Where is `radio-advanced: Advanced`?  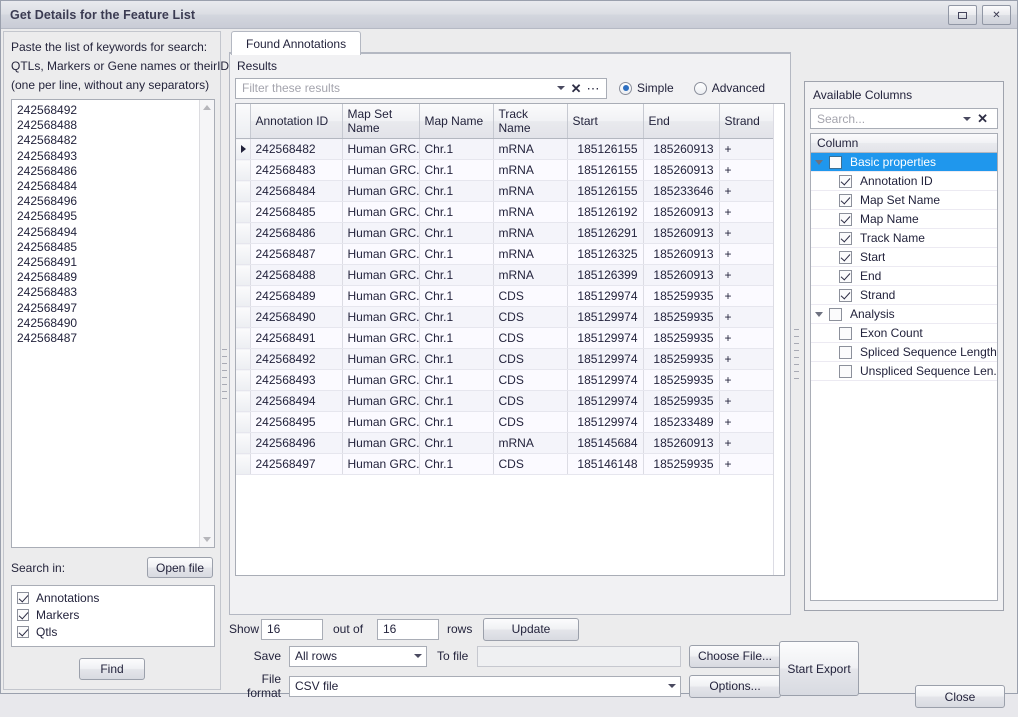
radio-advanced: Advanced is located at coordinates (729, 88).